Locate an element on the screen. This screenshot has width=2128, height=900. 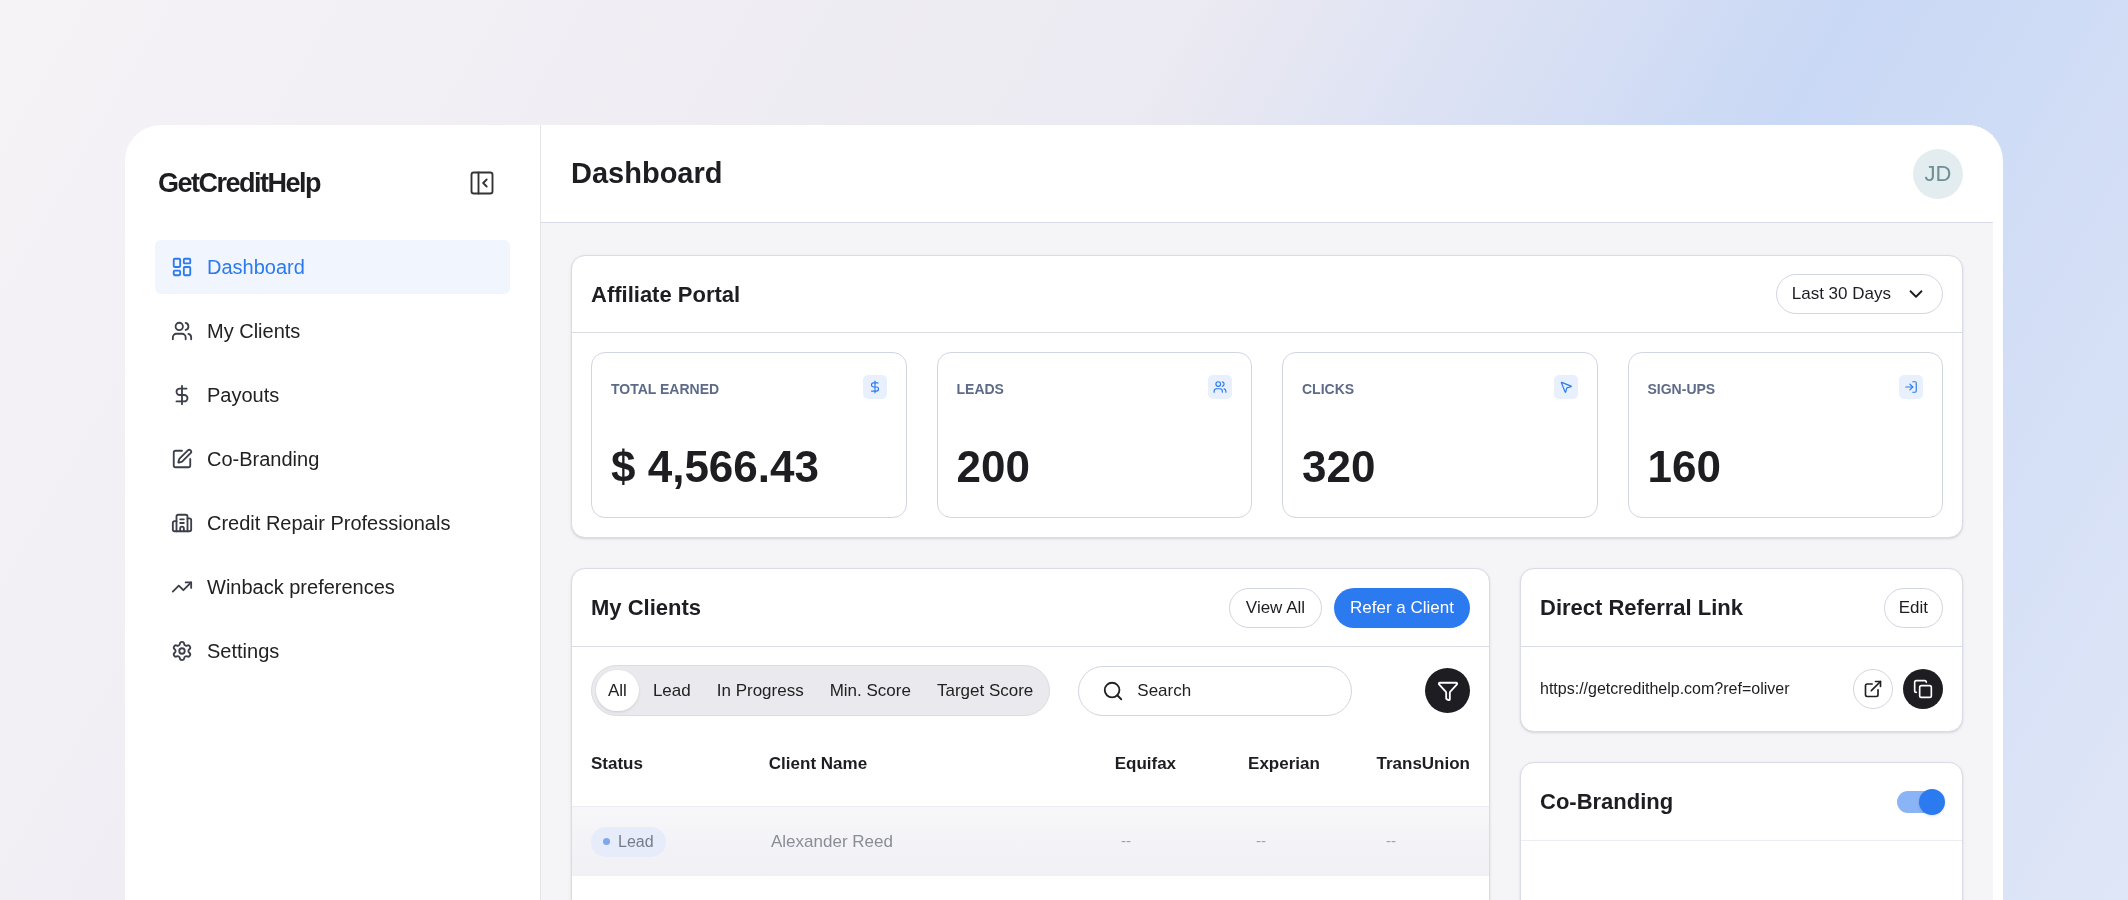
filter-tab: All is located at coordinates (617, 690).